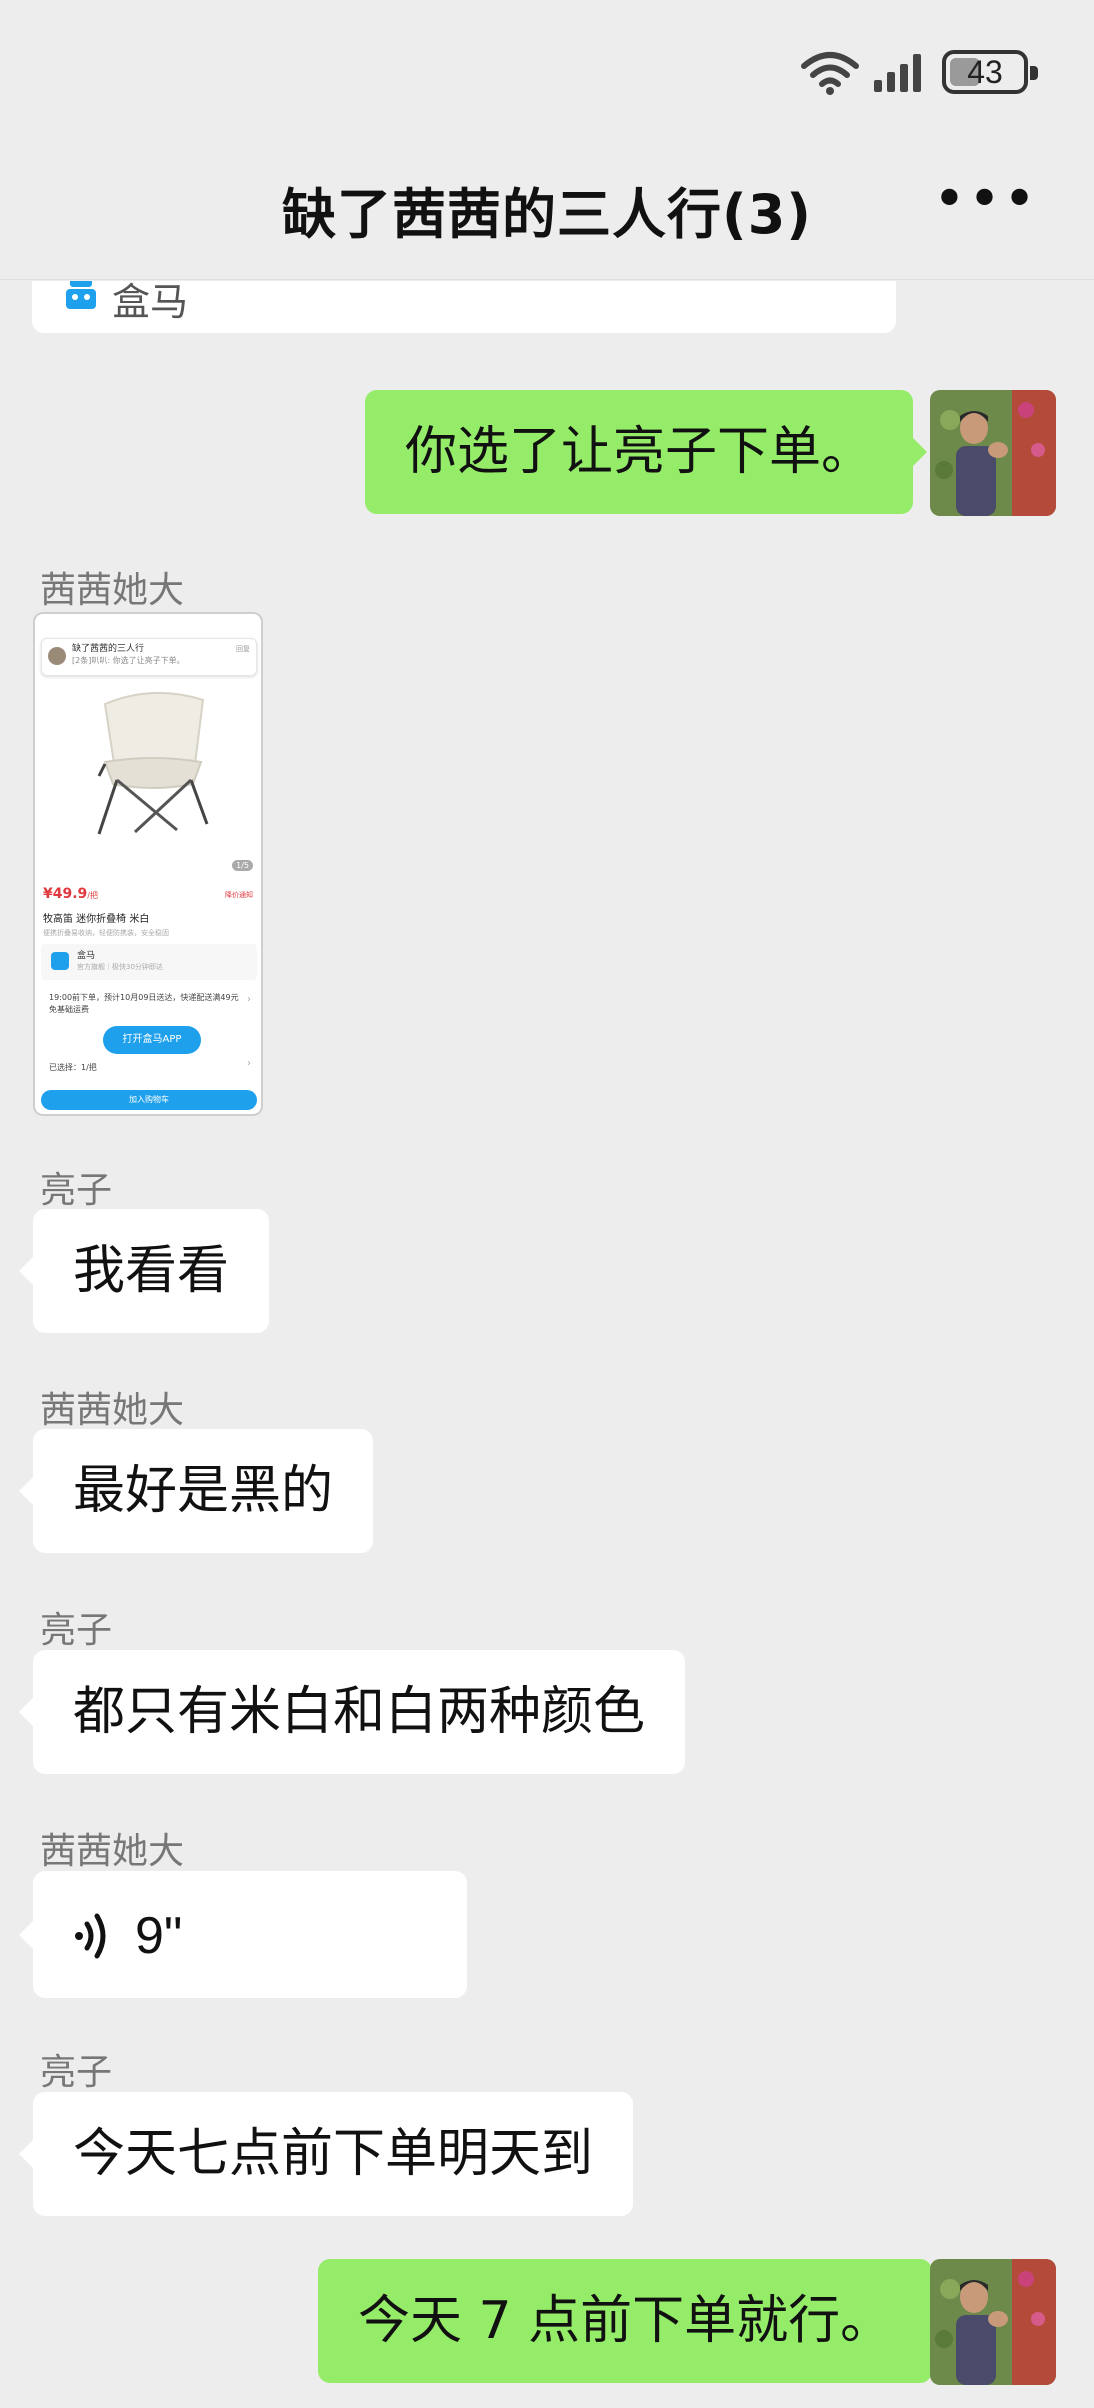  What do you see at coordinates (547, 70) in the screenshot?
I see `status-bar: 43` at bounding box center [547, 70].